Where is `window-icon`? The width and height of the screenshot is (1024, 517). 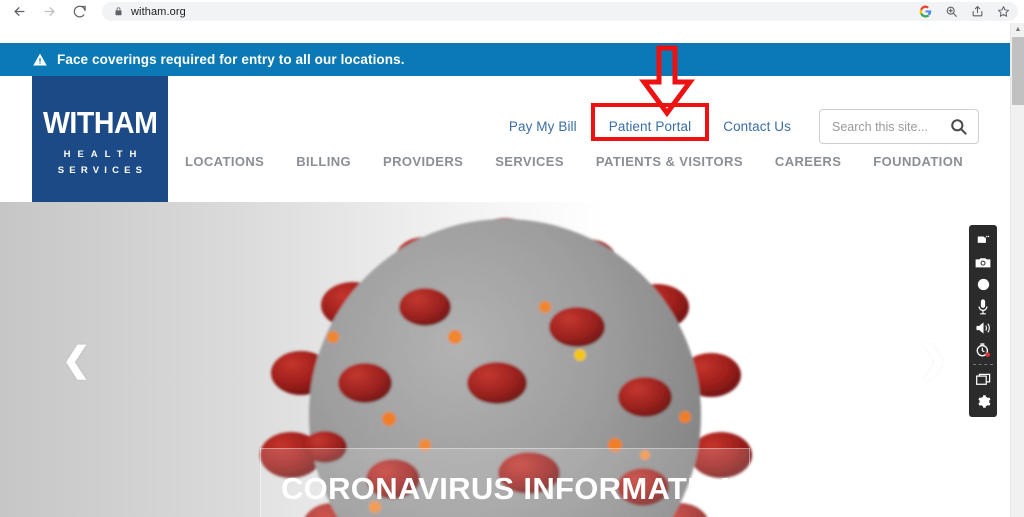
window-icon is located at coordinates (983, 379).